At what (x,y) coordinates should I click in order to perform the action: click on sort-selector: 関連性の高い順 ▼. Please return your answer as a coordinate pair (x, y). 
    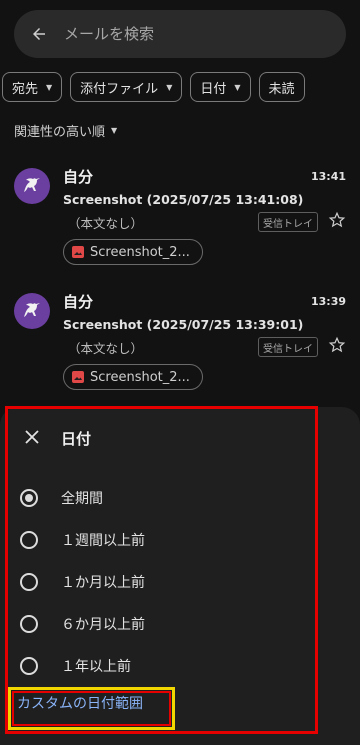
    Looking at the image, I should click on (65, 130).